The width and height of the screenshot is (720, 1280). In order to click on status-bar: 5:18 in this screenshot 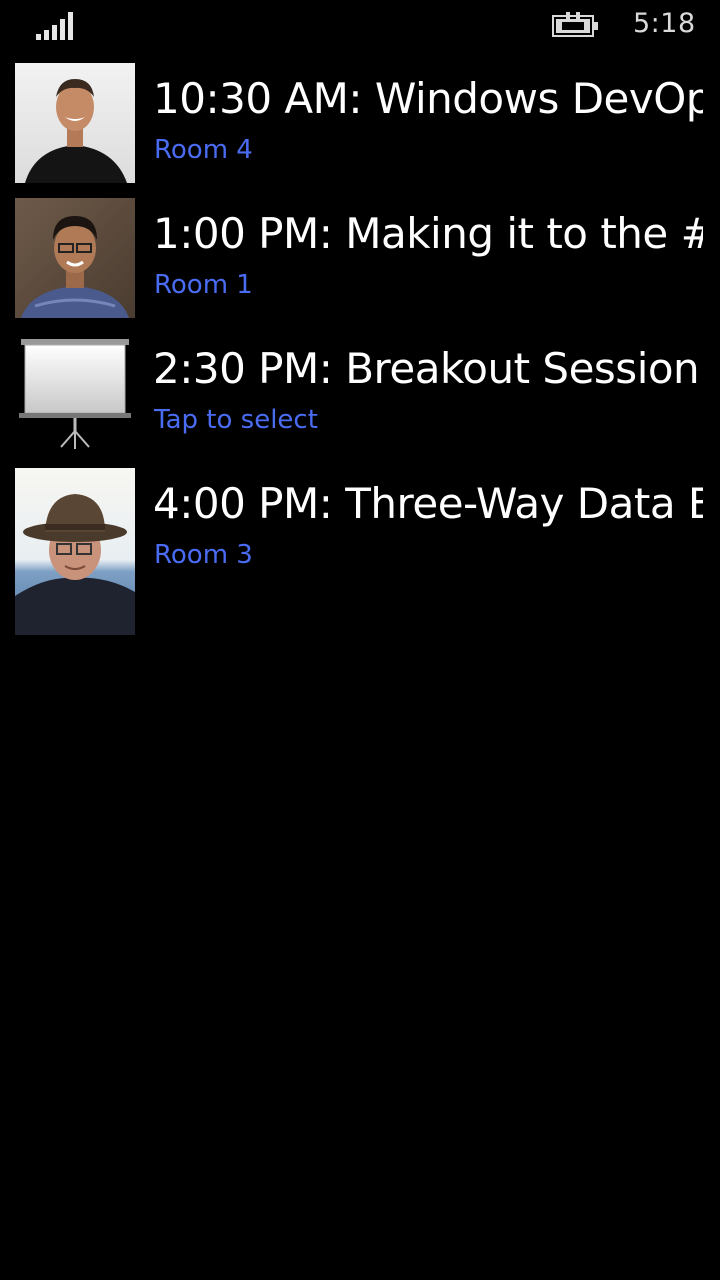, I will do `click(360, 26)`.